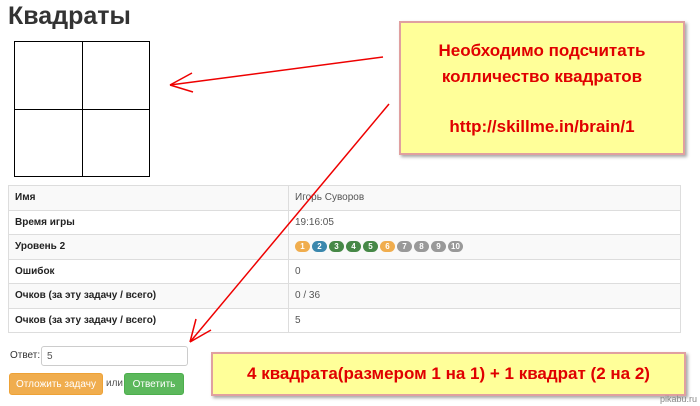 This screenshot has width=700, height=406. Describe the element at coordinates (484, 247) in the screenshot. I see `level-badges: 1 2 3 4 5 6 7 8 9 10` at that location.